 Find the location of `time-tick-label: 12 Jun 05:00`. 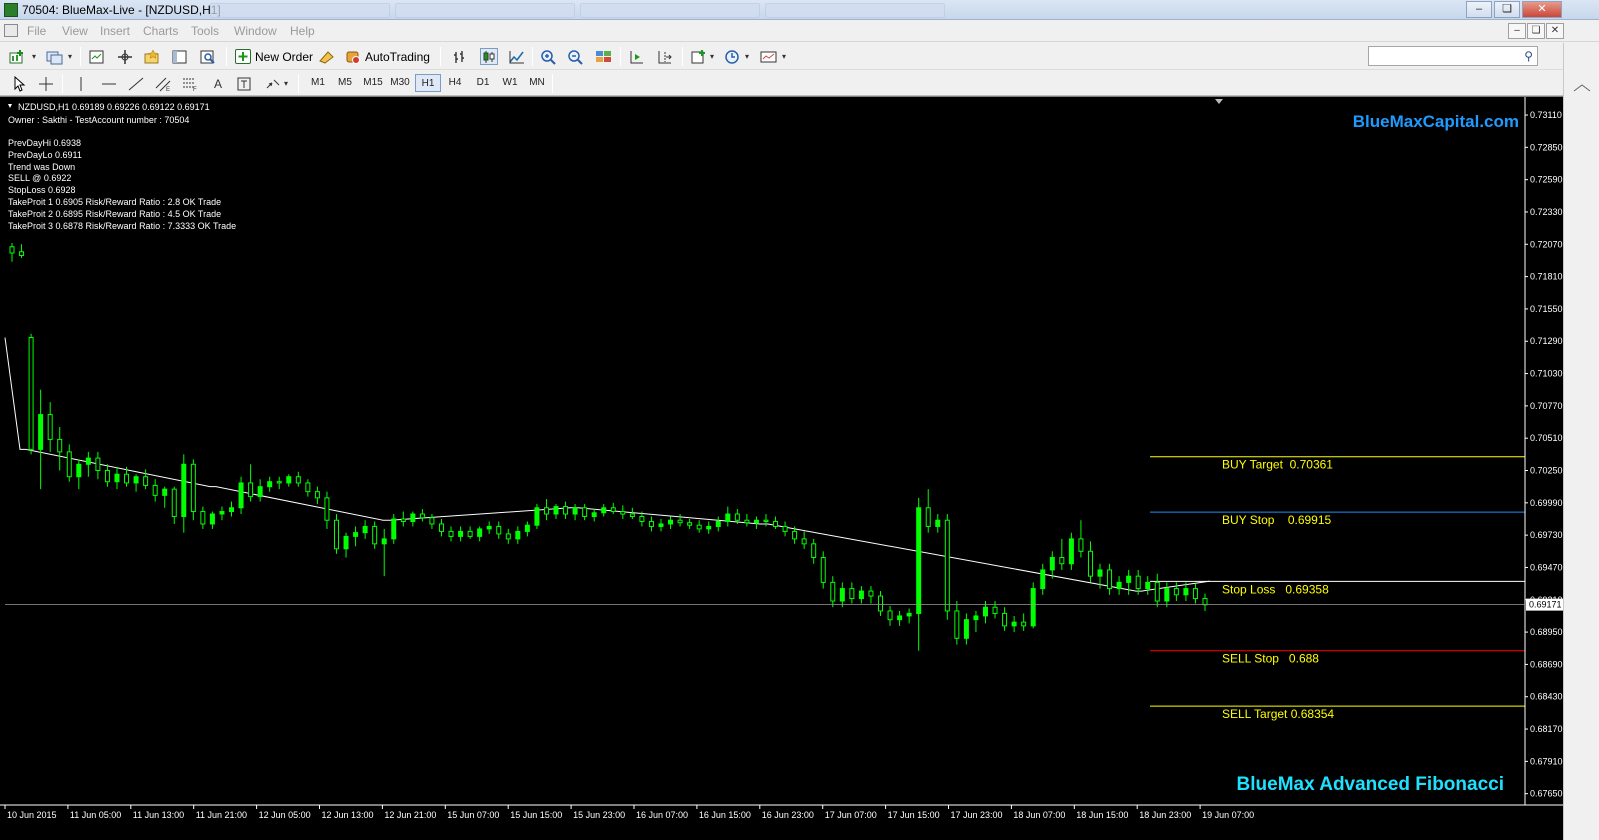

time-tick-label: 12 Jun 05:00 is located at coordinates (285, 815).